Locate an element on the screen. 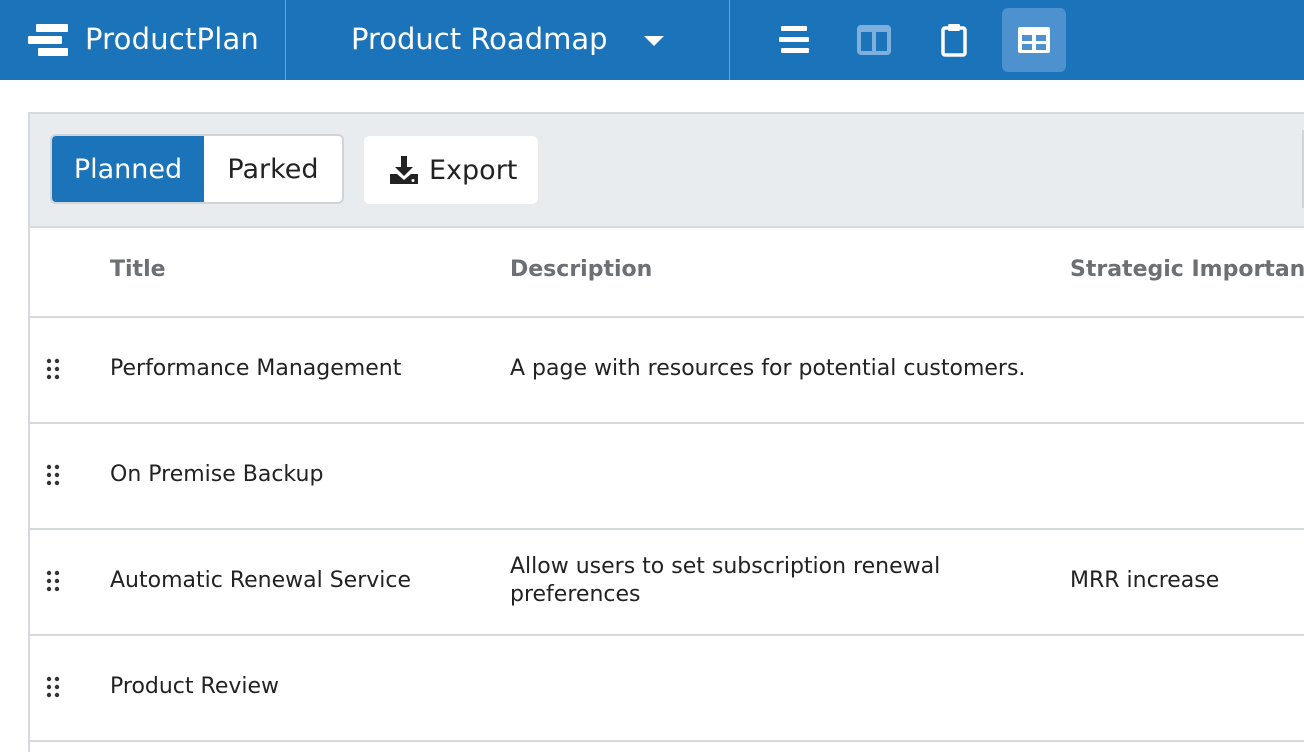 The width and height of the screenshot is (1304, 752). roadmap-title: Product Roadmap is located at coordinates (479, 39).